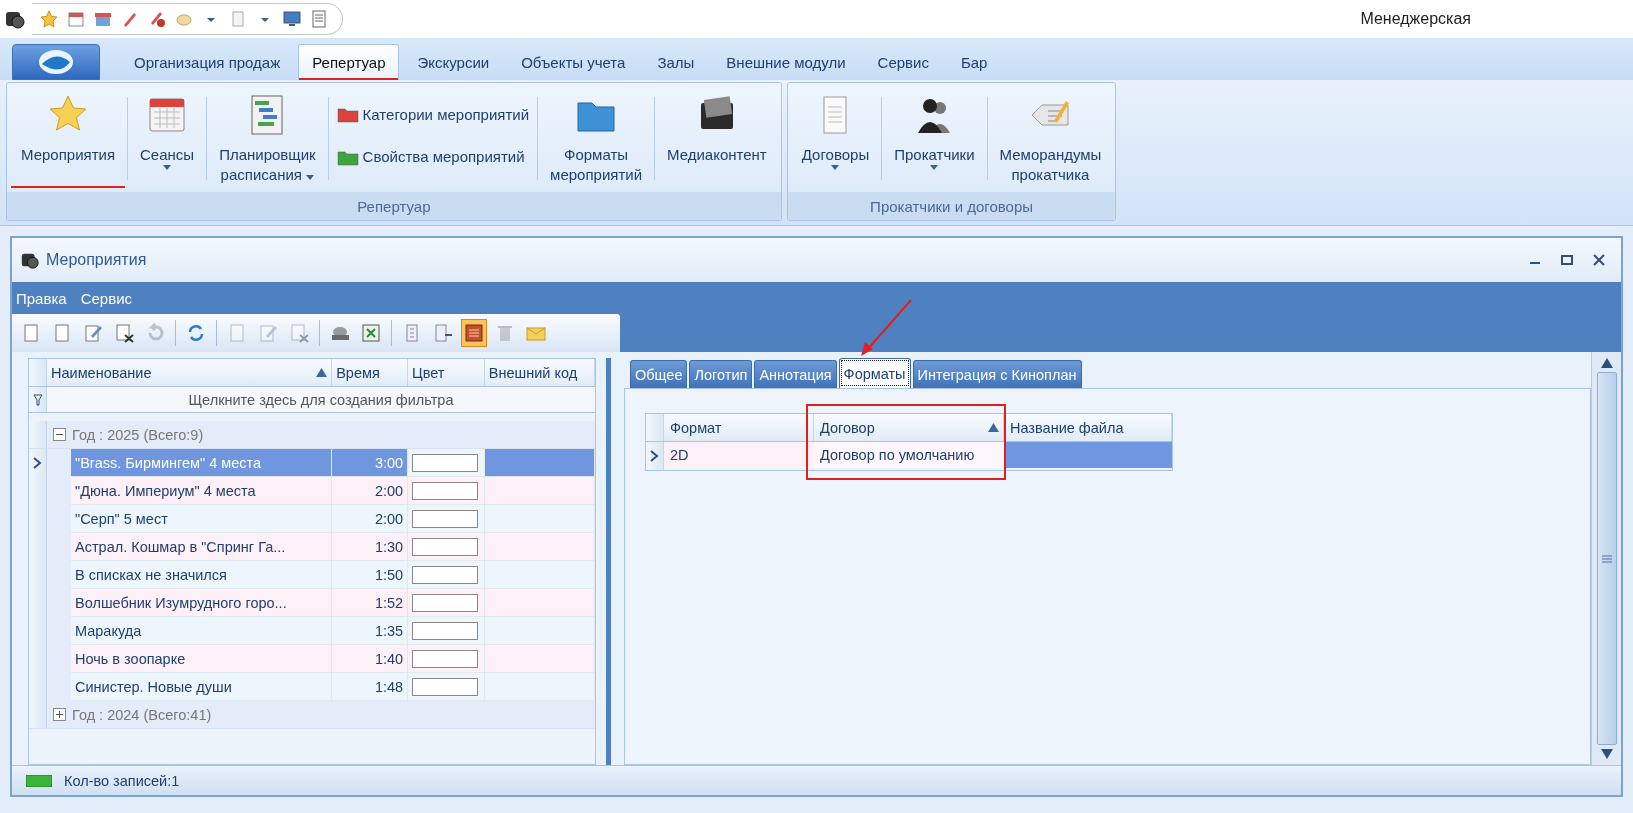 This screenshot has width=1633, height=813. What do you see at coordinates (106, 298) in the screenshot?
I see `menu-item: Сервис` at bounding box center [106, 298].